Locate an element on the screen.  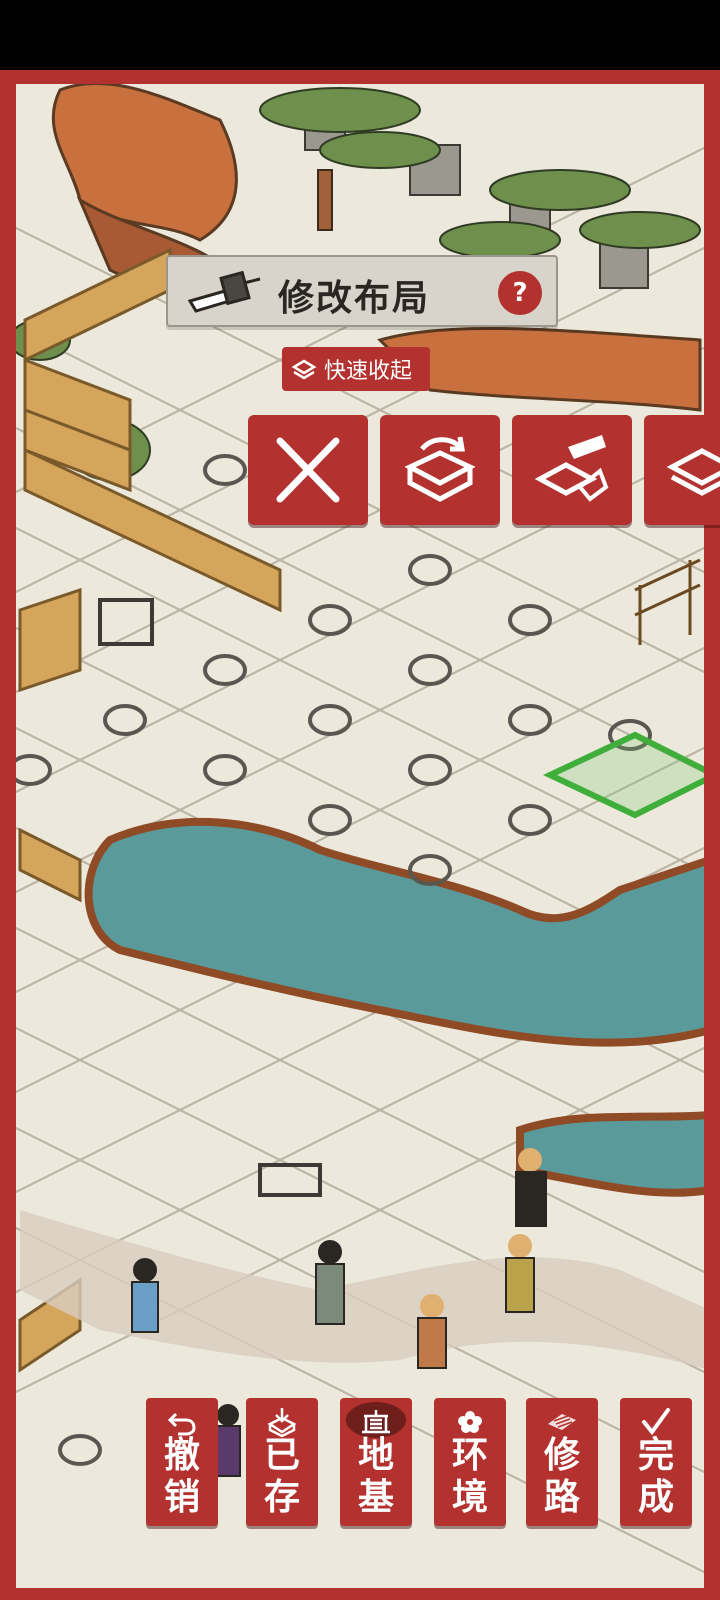
environment-button: 环 境 is located at coordinates (470, 1462).